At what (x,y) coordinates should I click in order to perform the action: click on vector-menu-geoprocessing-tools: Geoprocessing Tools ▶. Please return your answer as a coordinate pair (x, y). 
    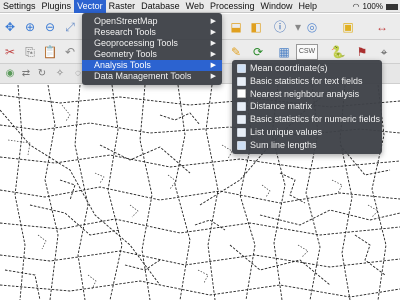
    Looking at the image, I should click on (152, 43).